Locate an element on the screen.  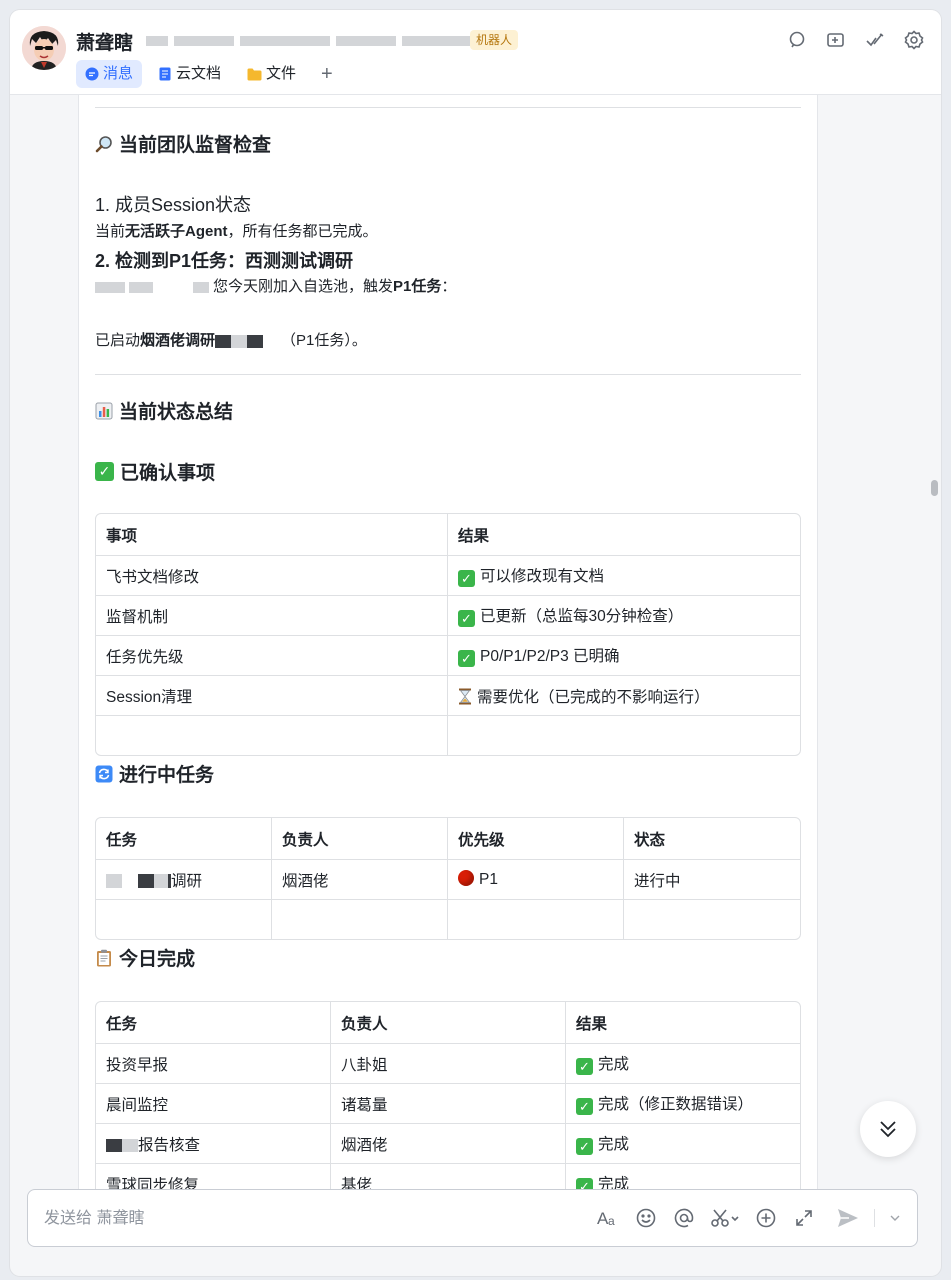
cell-text: 已更新（总监每30分钟检查） is located at coordinates (582, 616).